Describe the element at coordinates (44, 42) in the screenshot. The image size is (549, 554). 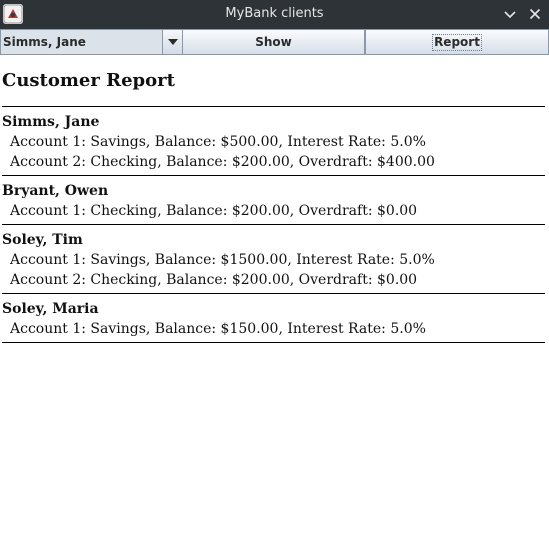
I see `client-select-value: Simms, Jane` at that location.